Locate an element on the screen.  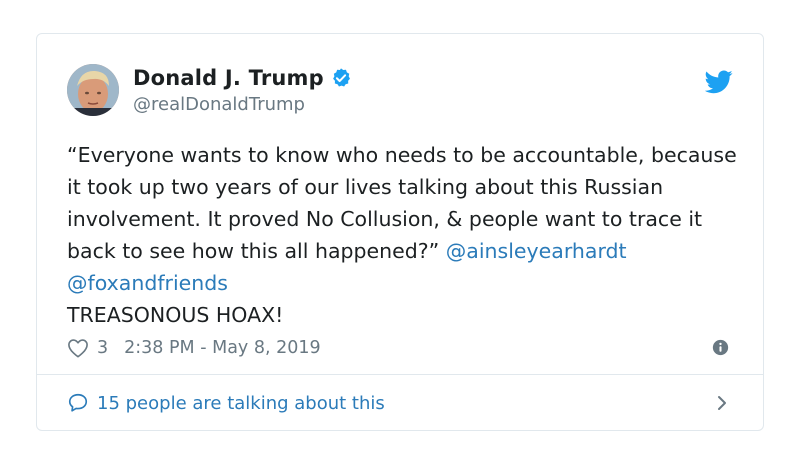
tweet-timestamp: 2:38 PM - May 8, 2019 is located at coordinates (222, 348).